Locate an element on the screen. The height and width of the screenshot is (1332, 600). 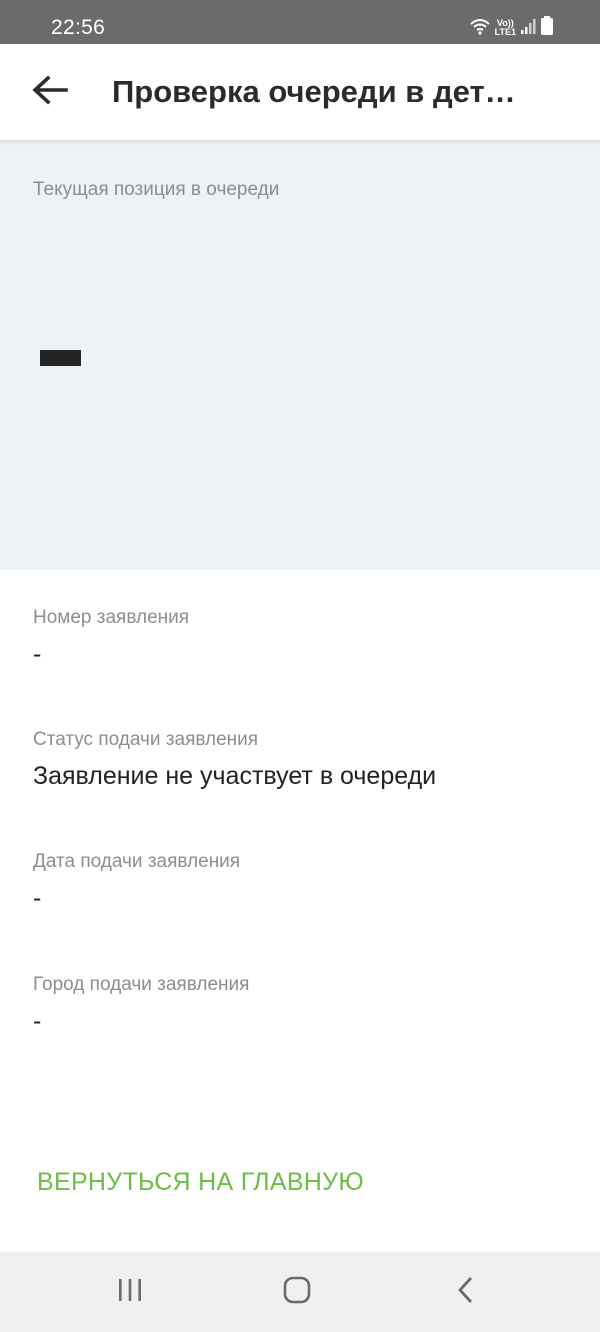
lte-badge: Vo)) LTE1 is located at coordinates (505, 27).